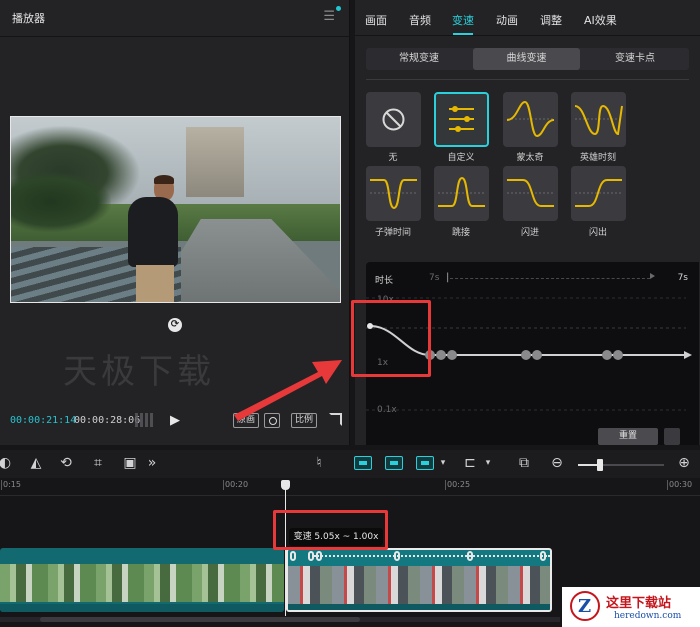 The height and width of the screenshot is (627, 700). Describe the element at coordinates (447, 277) in the screenshot. I see `duration-slider-handle: |` at that location.